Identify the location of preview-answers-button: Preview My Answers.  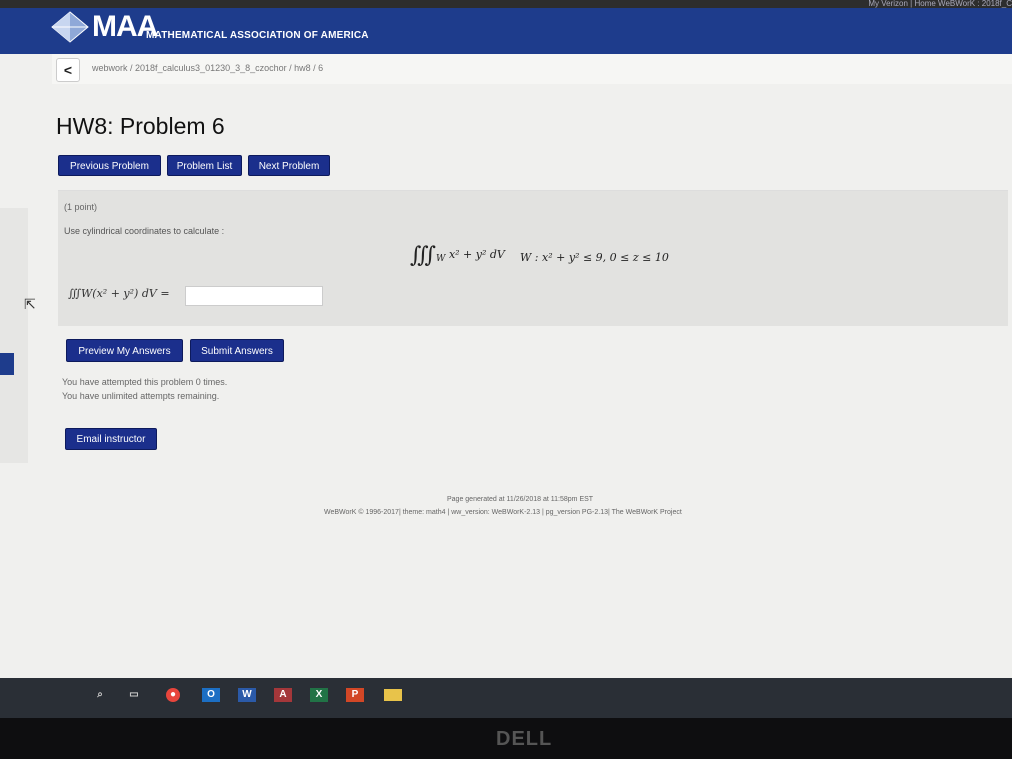
(124, 350).